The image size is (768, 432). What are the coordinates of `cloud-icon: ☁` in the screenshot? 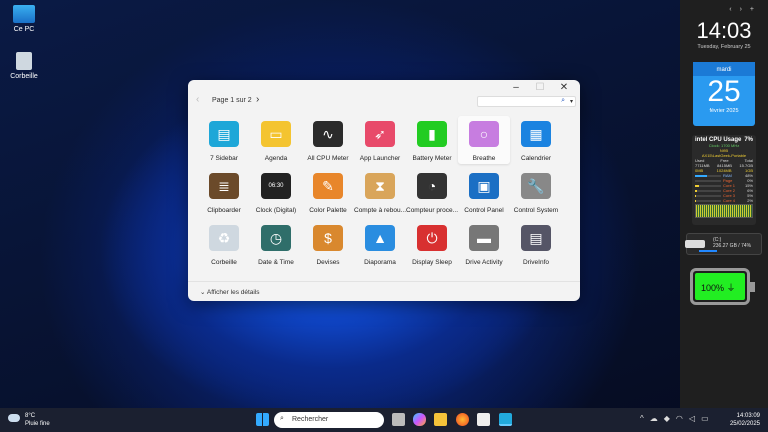 It's located at (657, 418).